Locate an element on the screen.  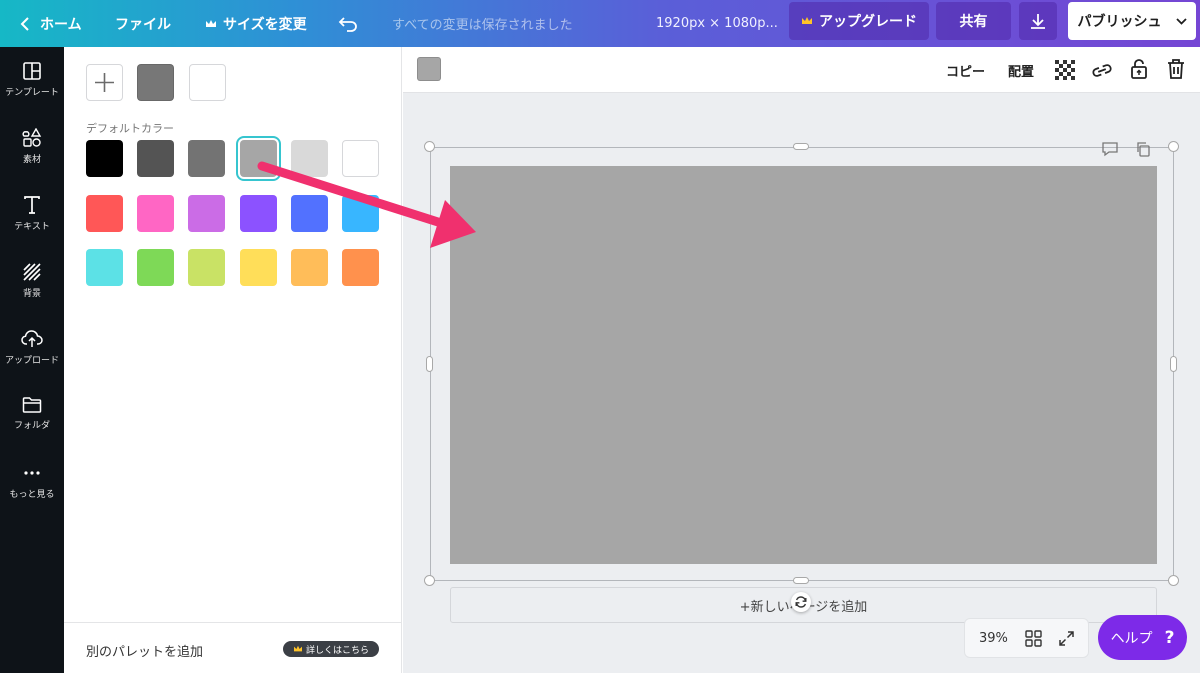
sidebar-item-text: テキスト is located at coordinates (32, 214).